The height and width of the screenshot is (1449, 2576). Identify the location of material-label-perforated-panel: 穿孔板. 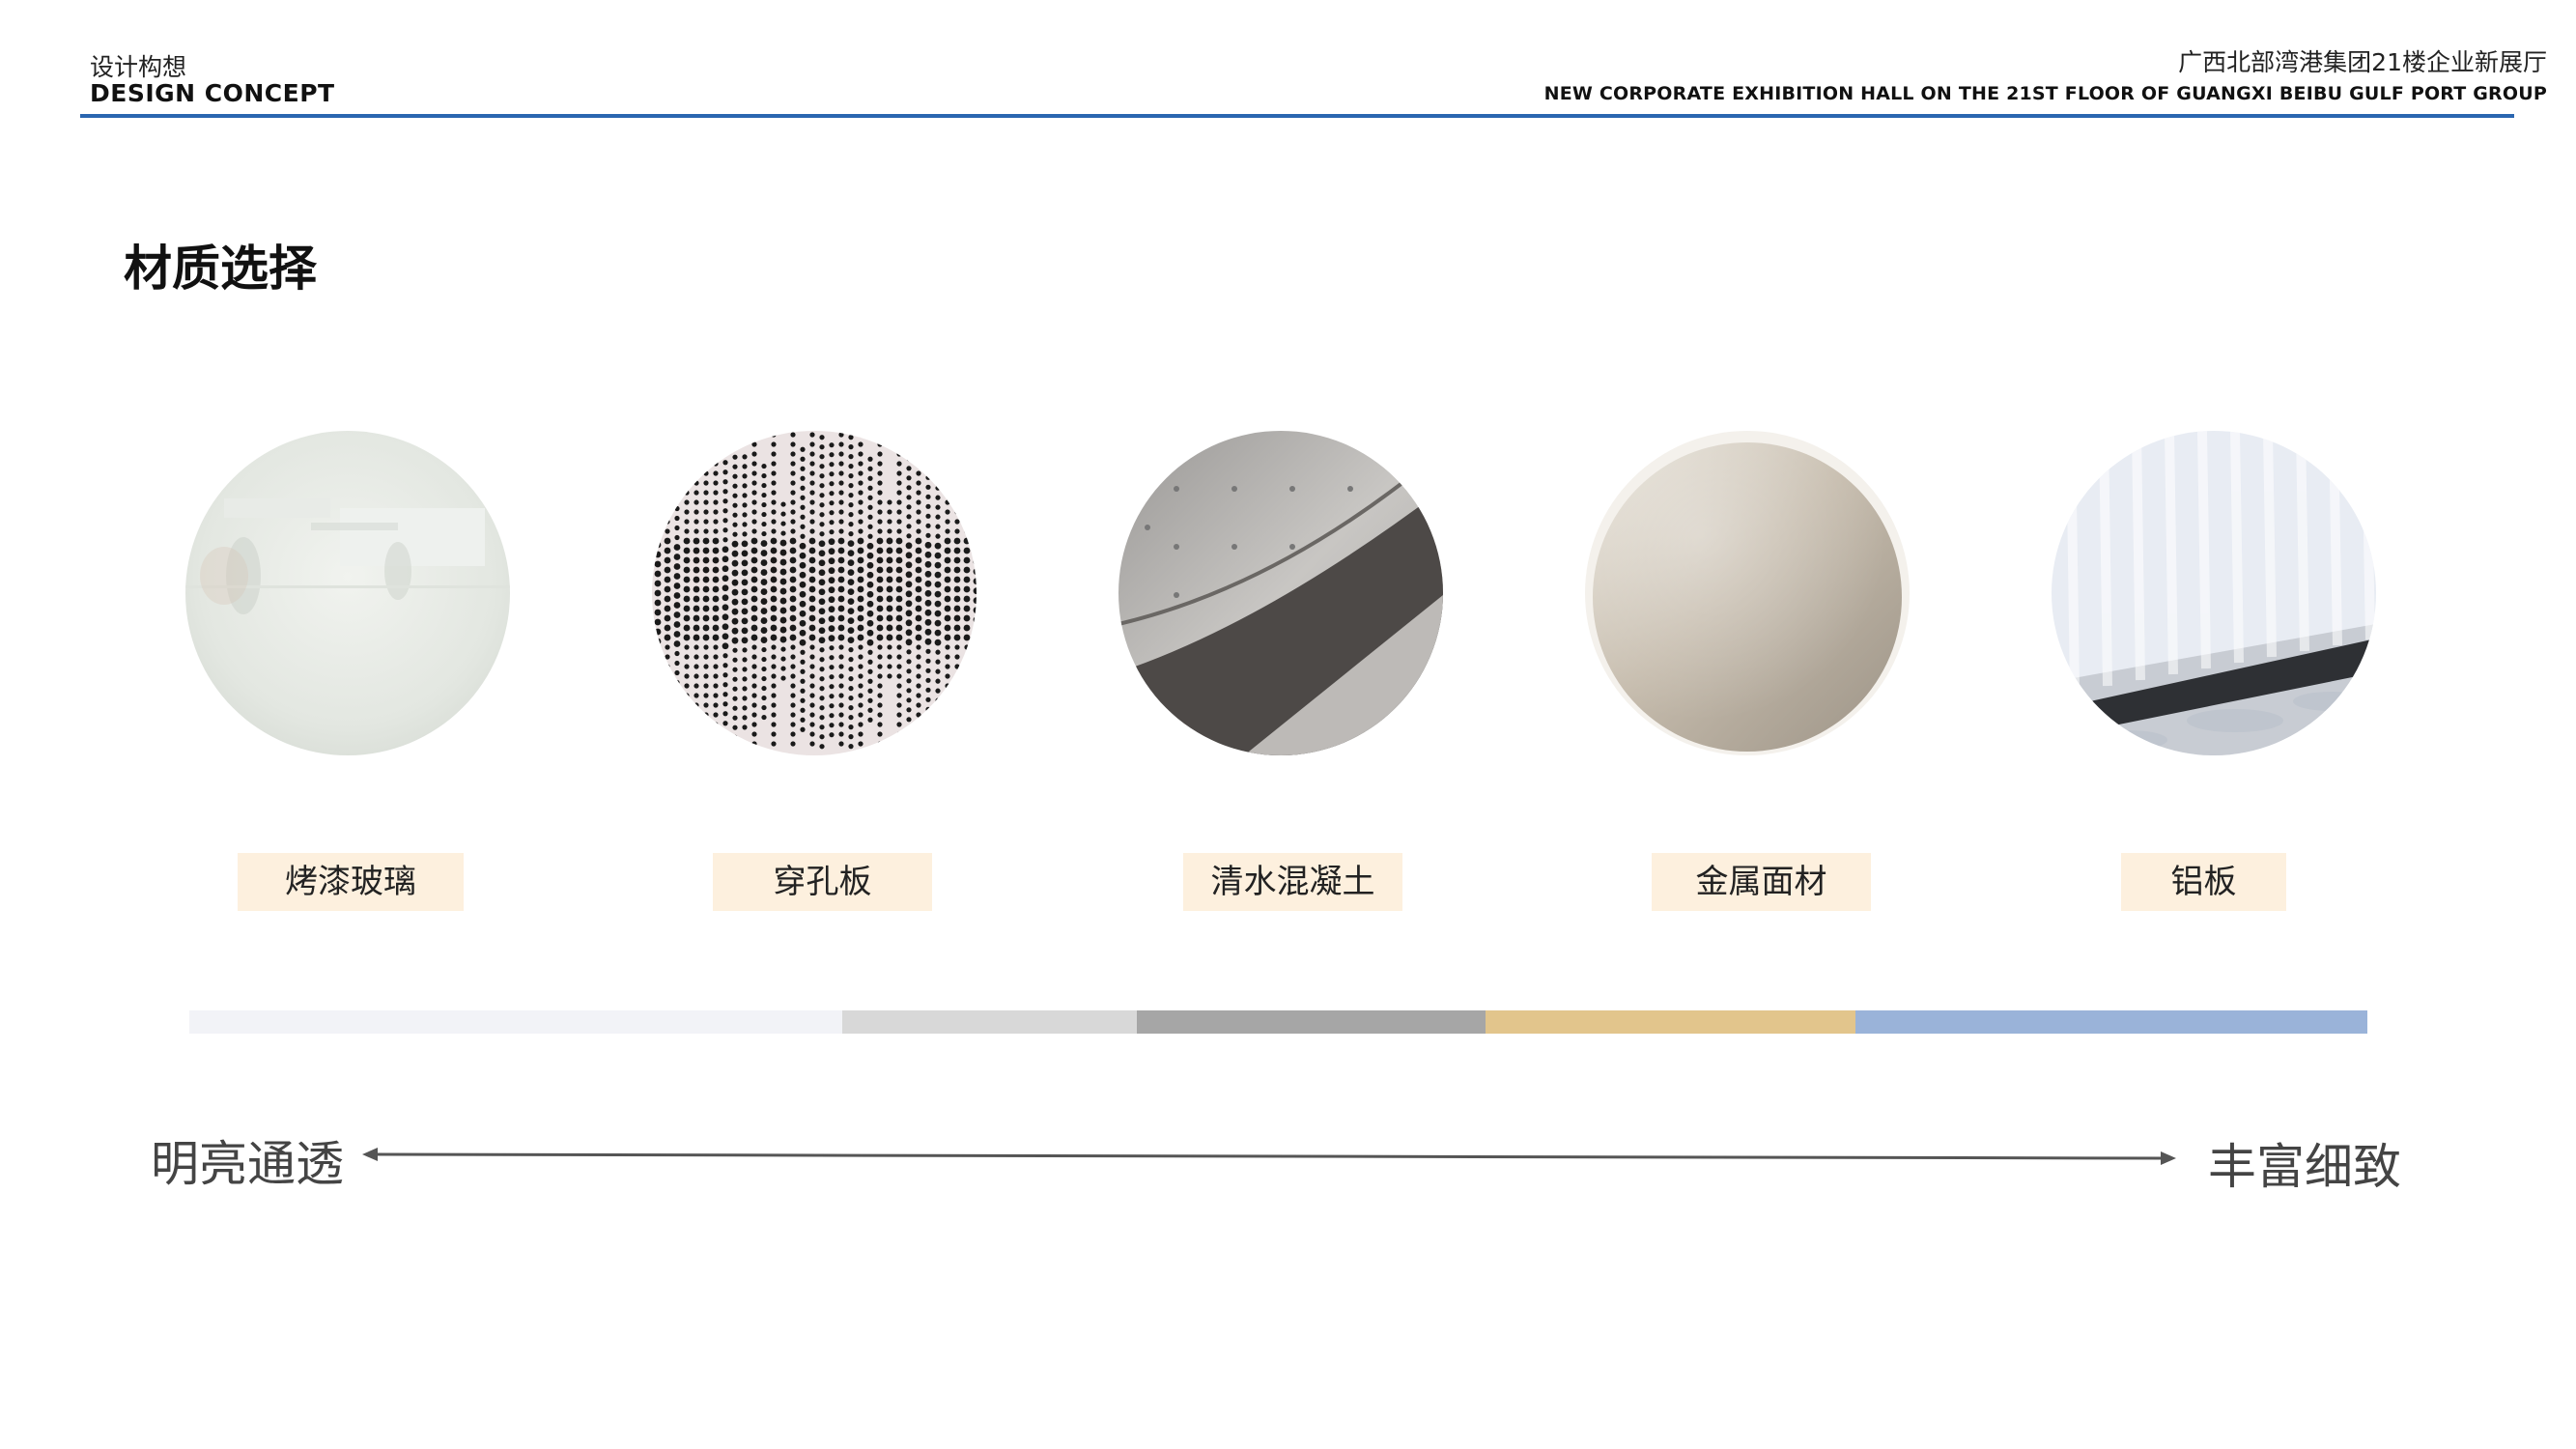
(822, 882).